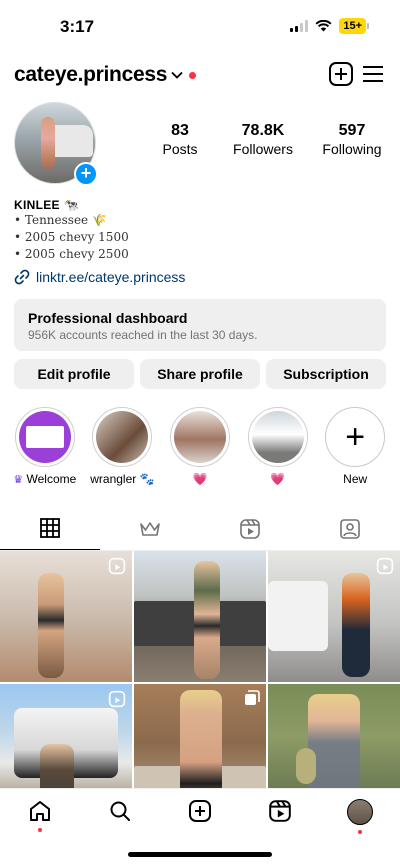 This screenshot has height=866, width=400. What do you see at coordinates (108, 318) in the screenshot?
I see `dashboard-title: Professional dashboard` at bounding box center [108, 318].